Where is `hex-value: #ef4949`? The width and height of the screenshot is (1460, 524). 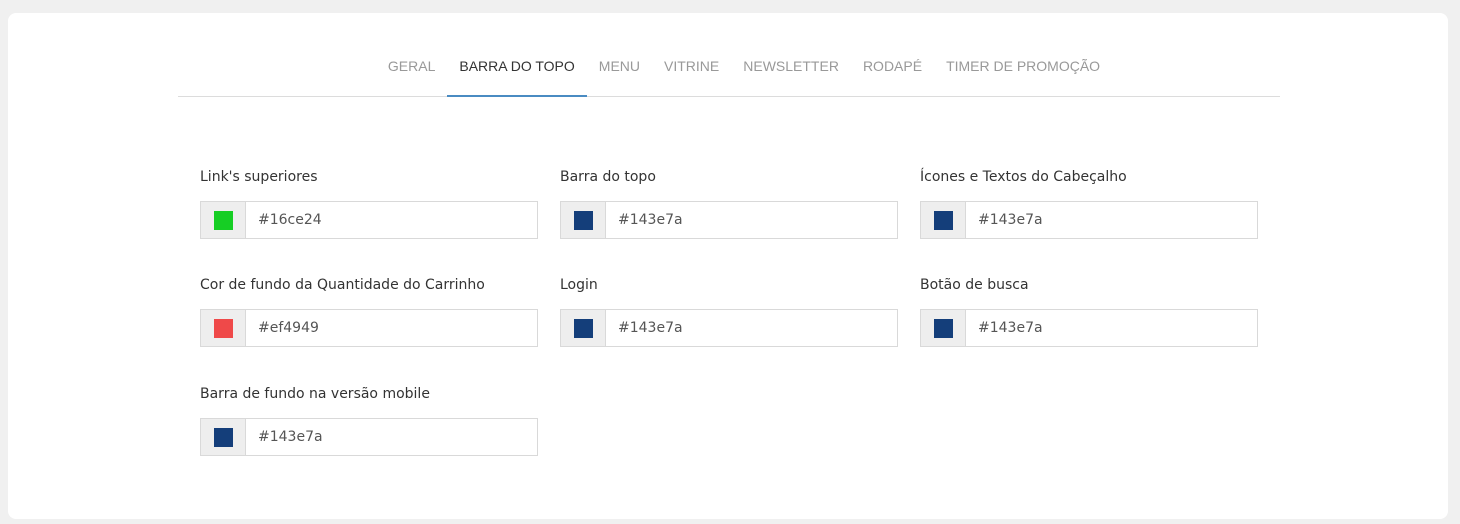
hex-value: #ef4949 is located at coordinates (282, 328).